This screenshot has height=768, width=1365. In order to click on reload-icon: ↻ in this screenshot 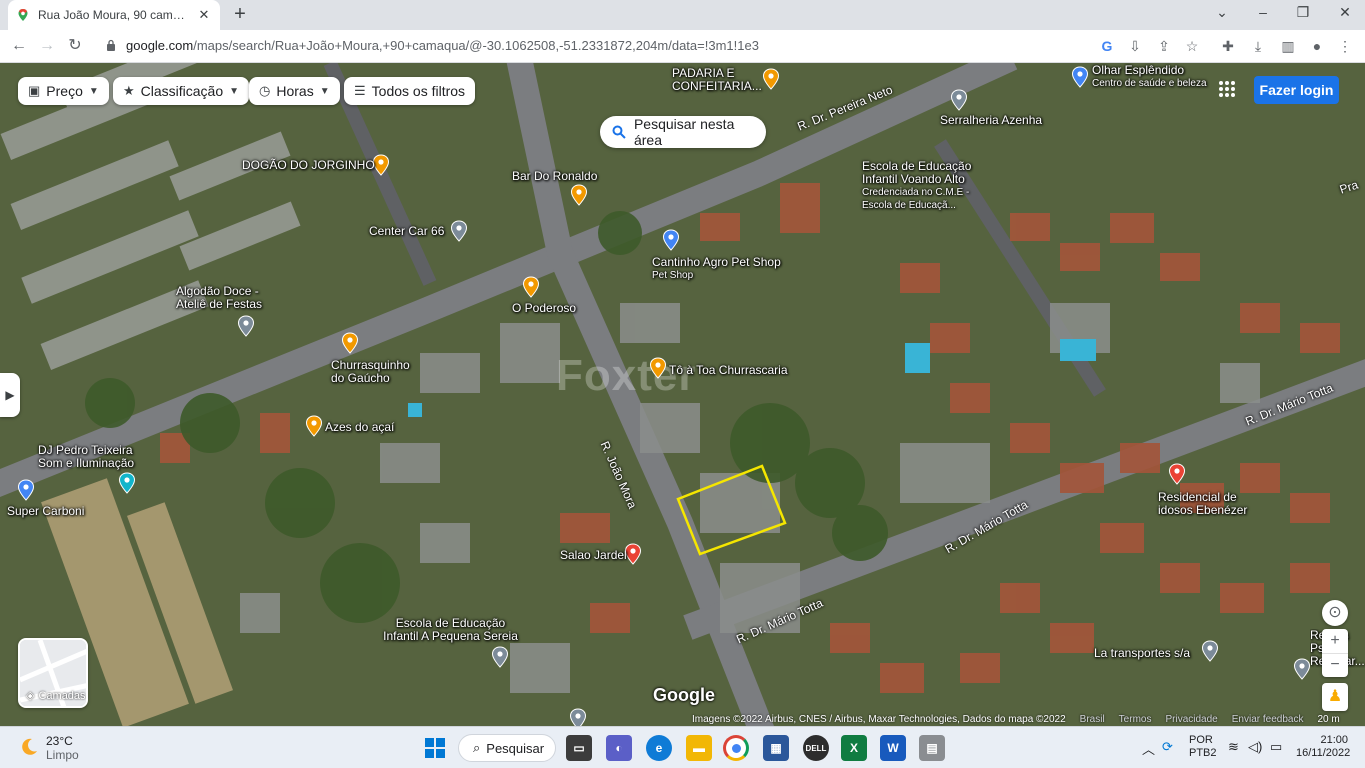, I will do `click(75, 46)`.